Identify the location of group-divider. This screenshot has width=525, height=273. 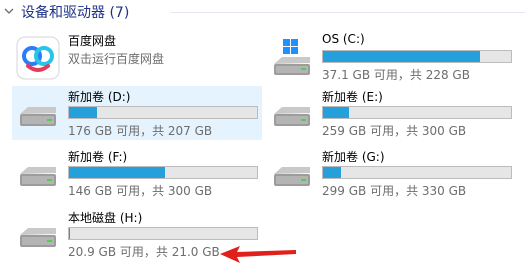
(347, 12).